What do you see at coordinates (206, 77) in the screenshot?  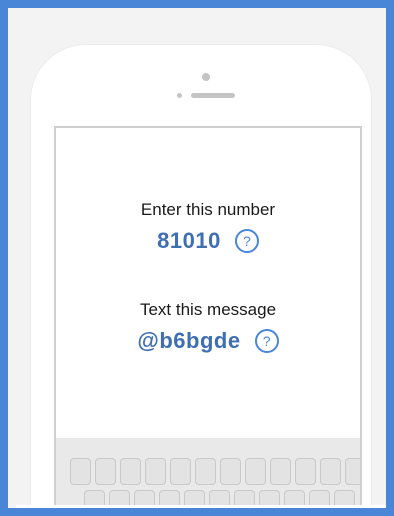 I see `camera-icon` at bounding box center [206, 77].